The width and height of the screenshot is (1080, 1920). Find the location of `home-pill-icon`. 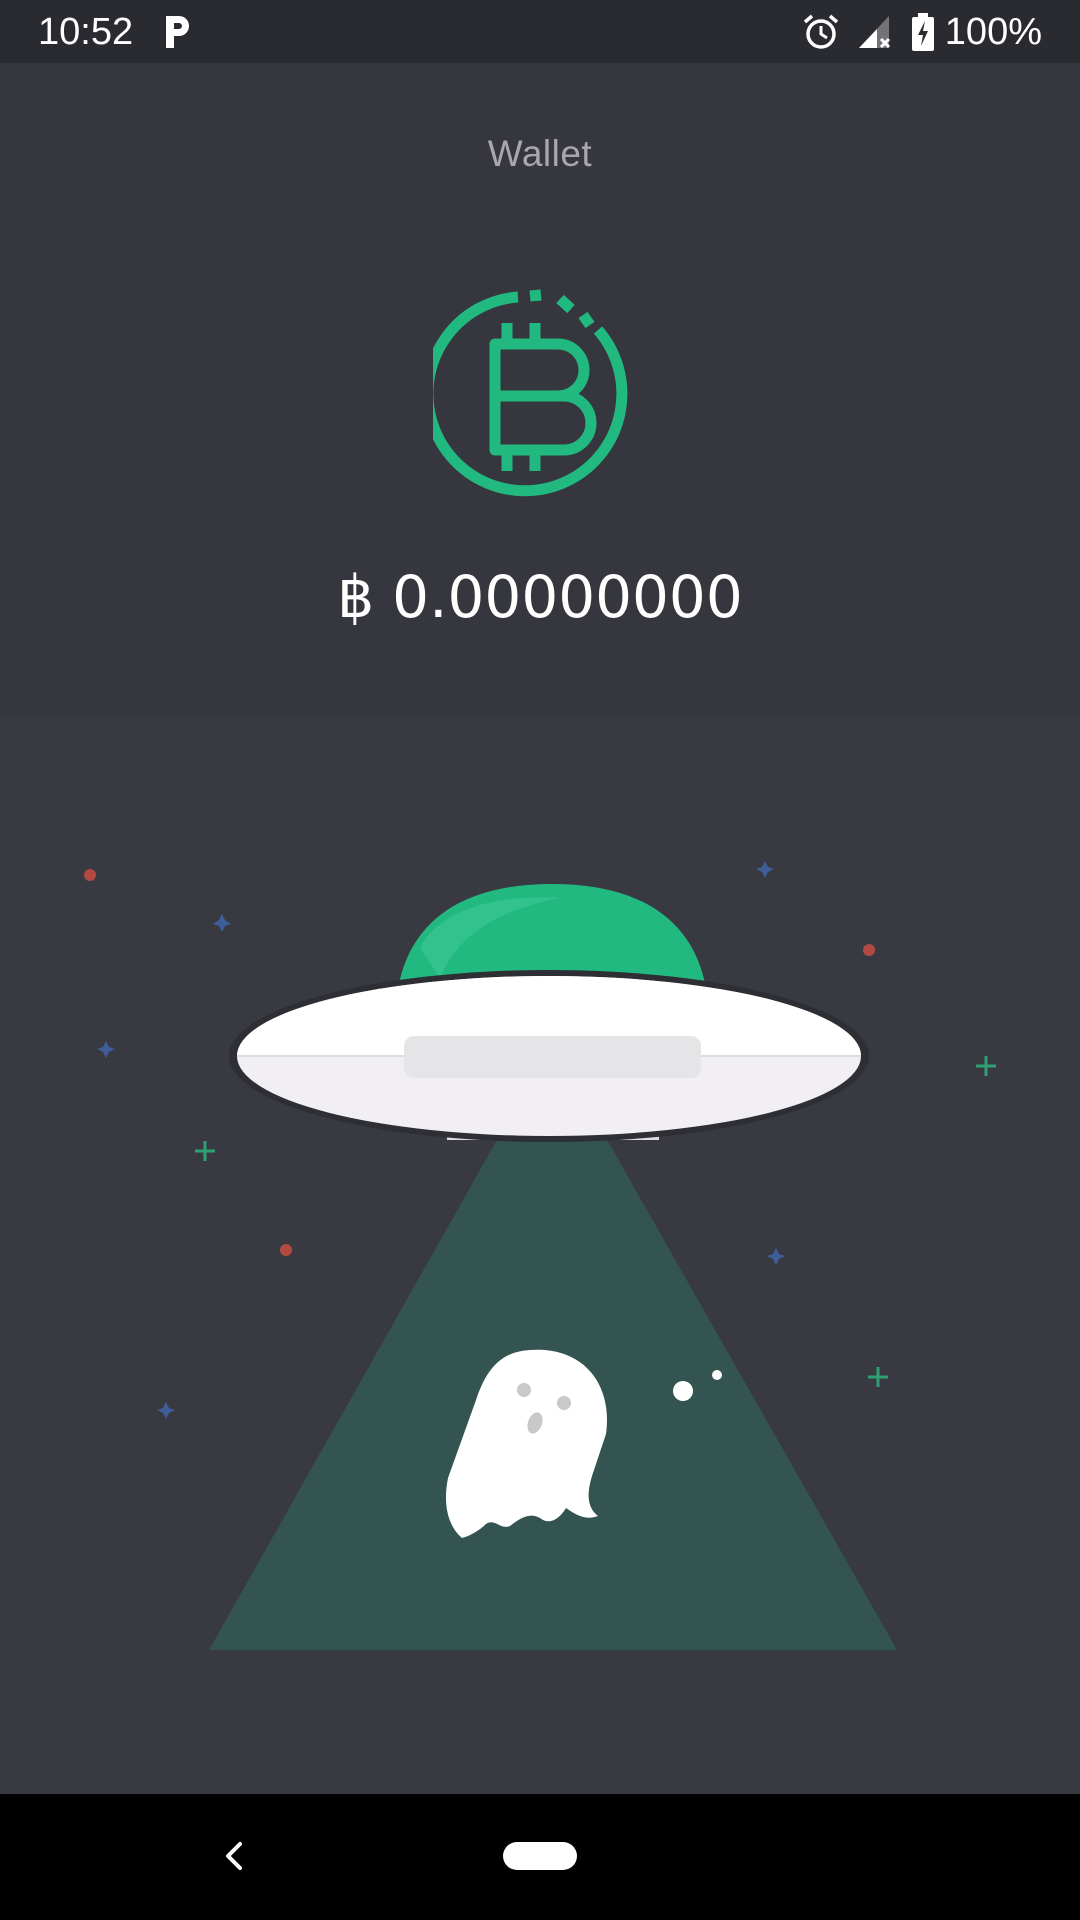

home-pill-icon is located at coordinates (540, 1856).